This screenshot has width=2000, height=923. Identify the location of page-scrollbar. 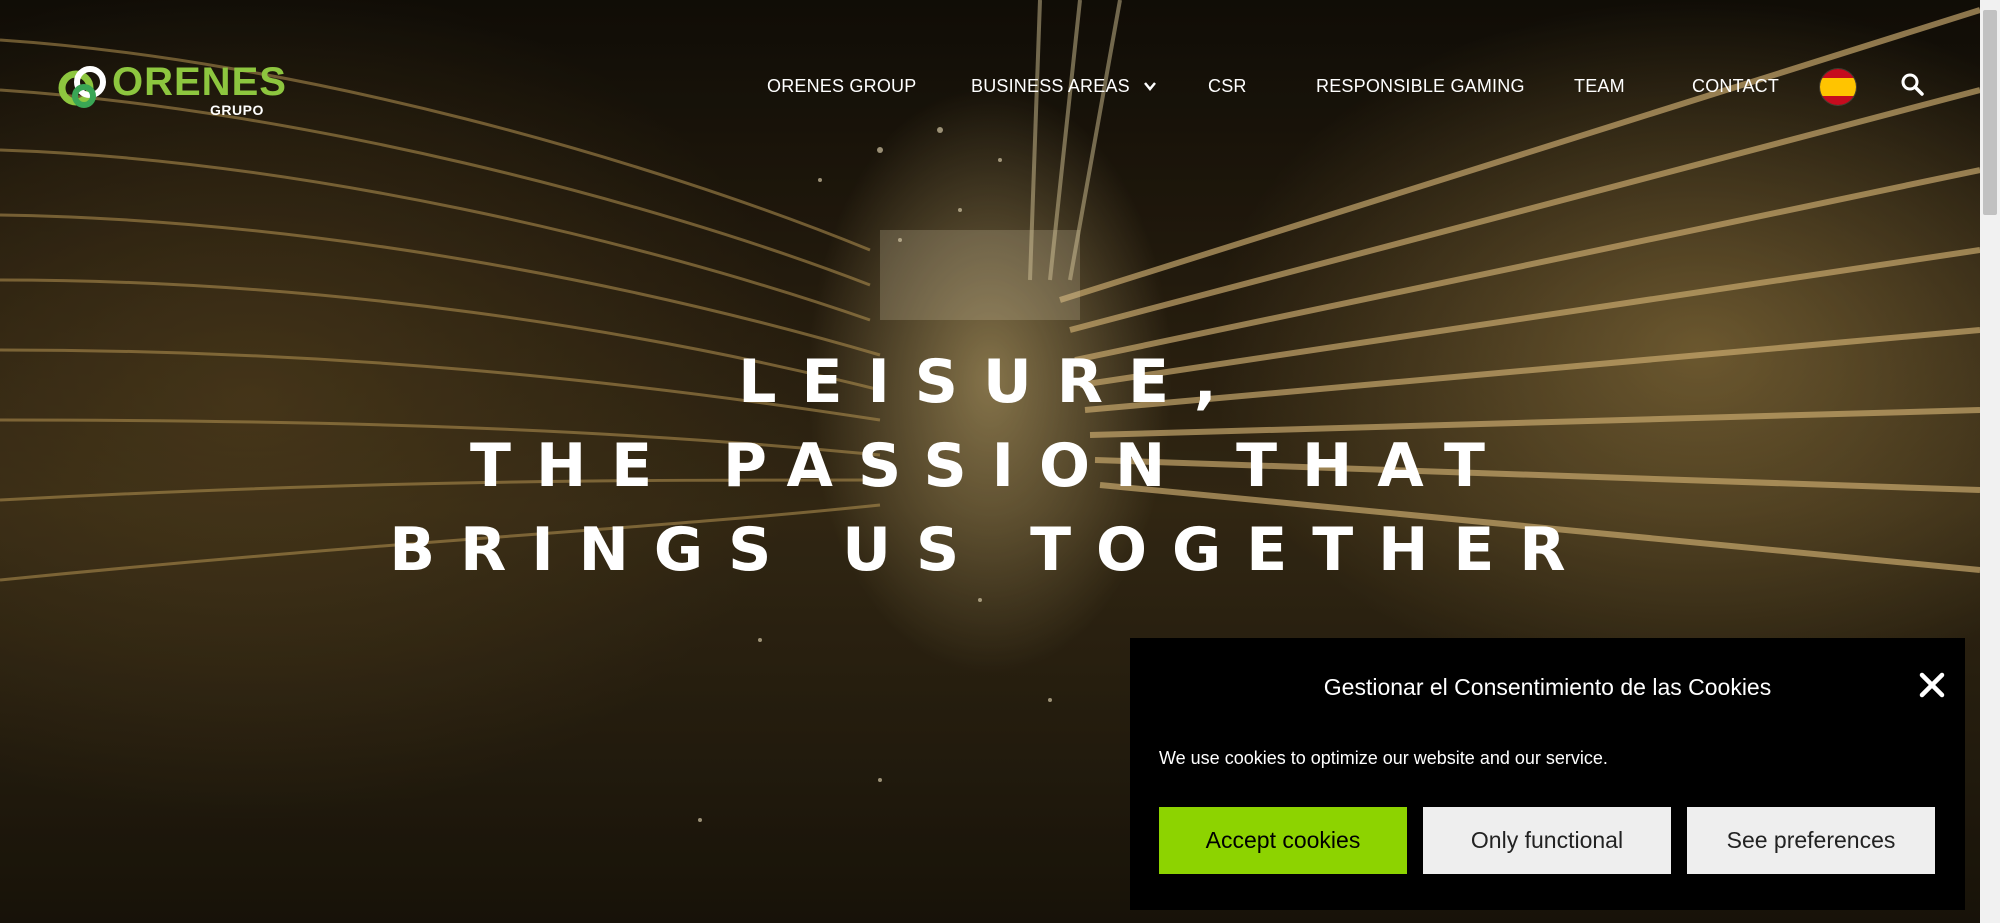
(1990, 461).